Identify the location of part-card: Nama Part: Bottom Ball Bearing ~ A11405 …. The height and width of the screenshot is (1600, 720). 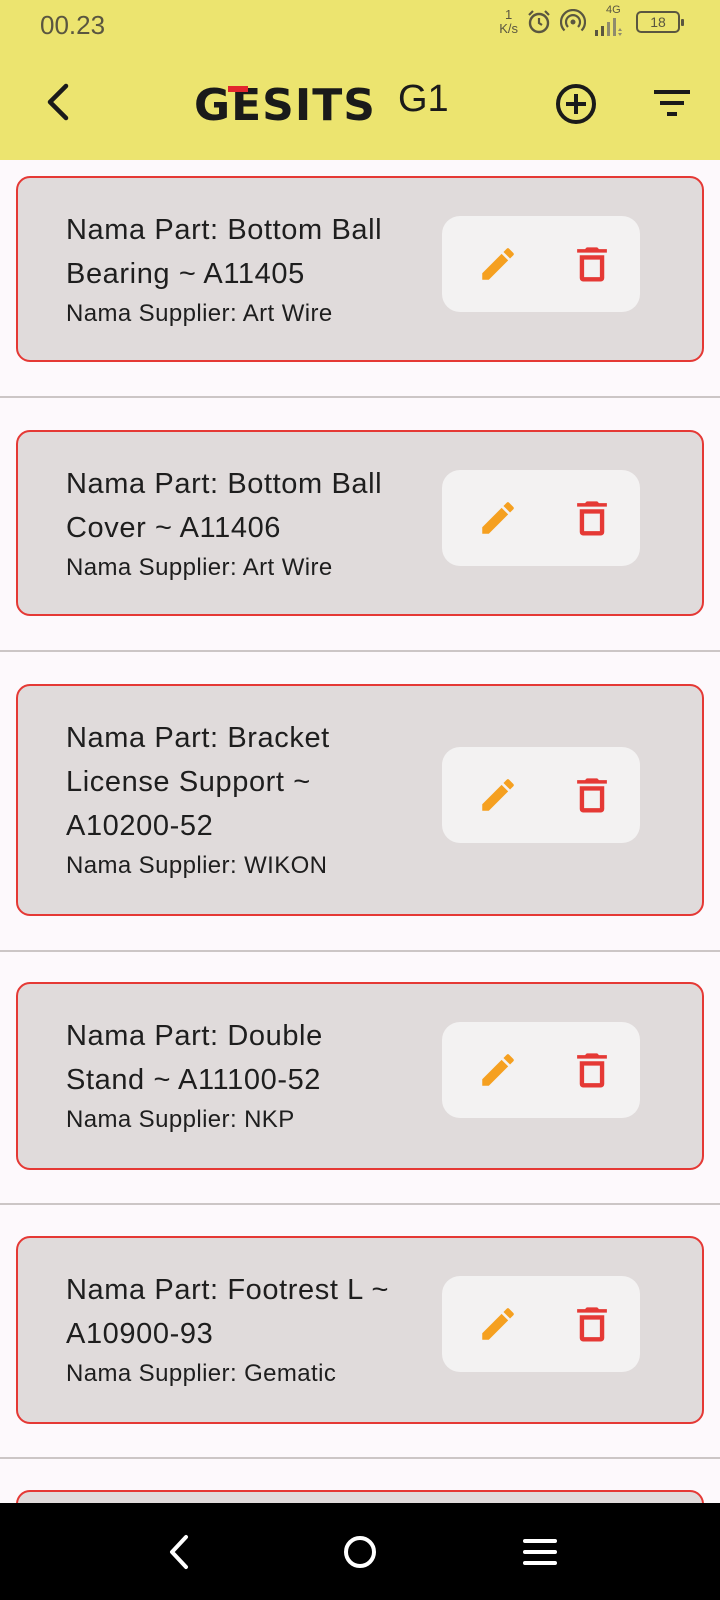
(360, 269).